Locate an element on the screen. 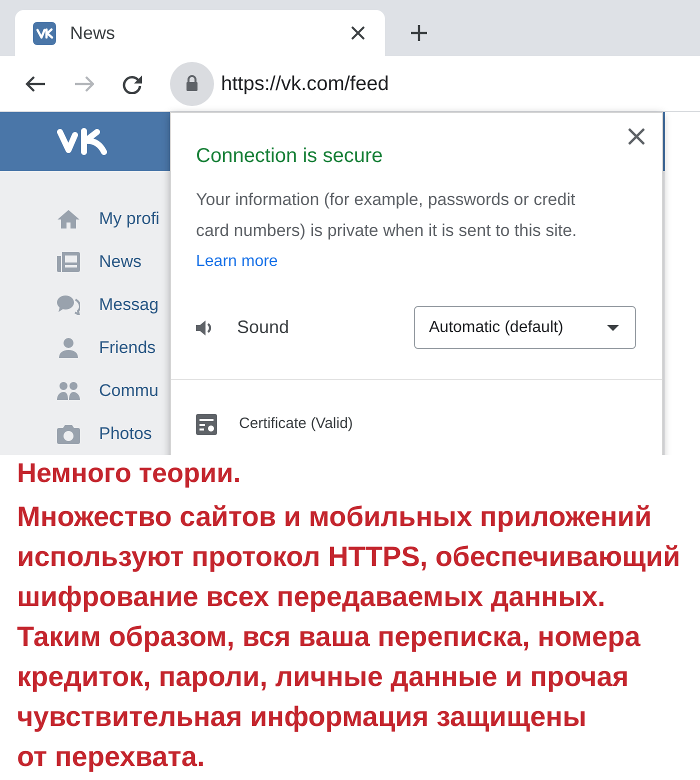 This screenshot has width=700, height=780. address-field: https://vk.com/feed is located at coordinates (305, 83).